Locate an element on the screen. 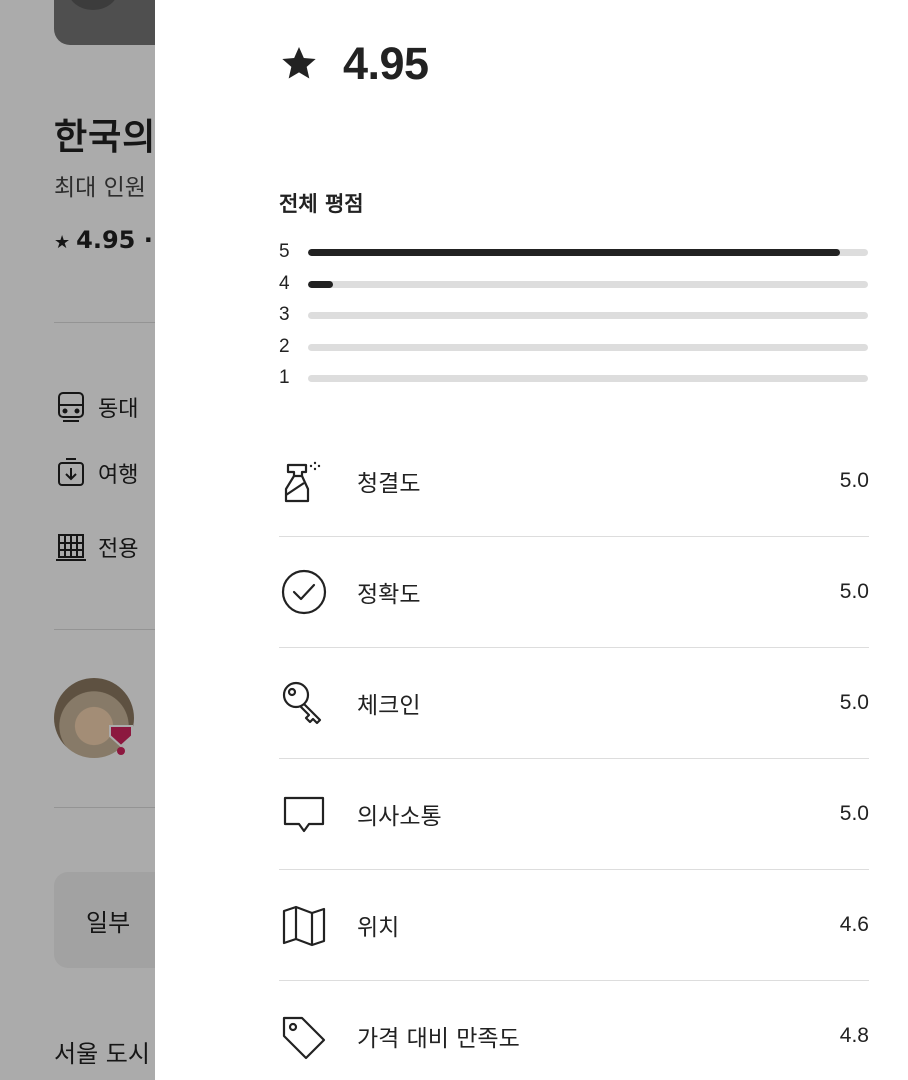 This screenshot has height=1080, width=908. spray-bottle-icon is located at coordinates (304, 481).